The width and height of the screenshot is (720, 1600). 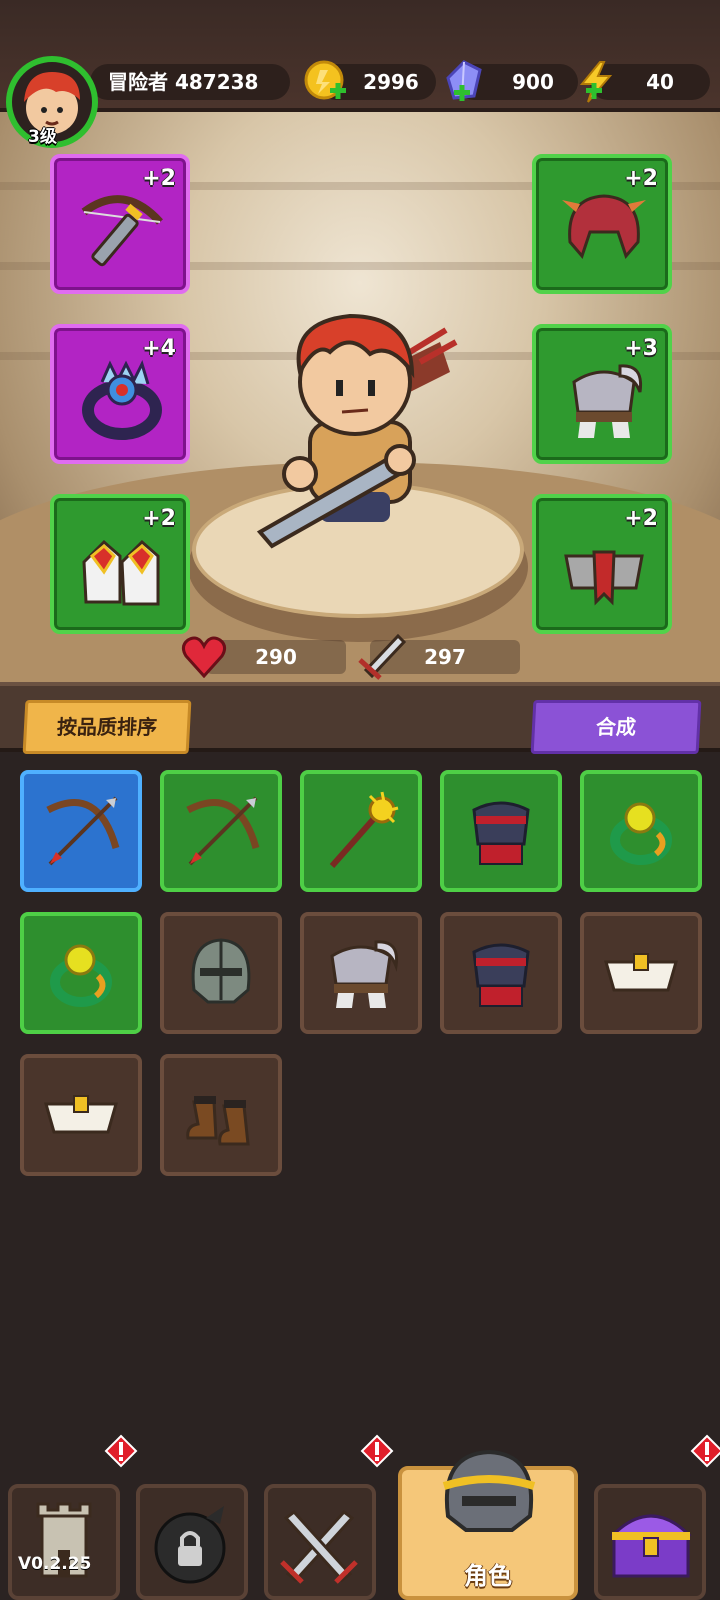 I want to click on heart-icon, so click(x=204, y=657).